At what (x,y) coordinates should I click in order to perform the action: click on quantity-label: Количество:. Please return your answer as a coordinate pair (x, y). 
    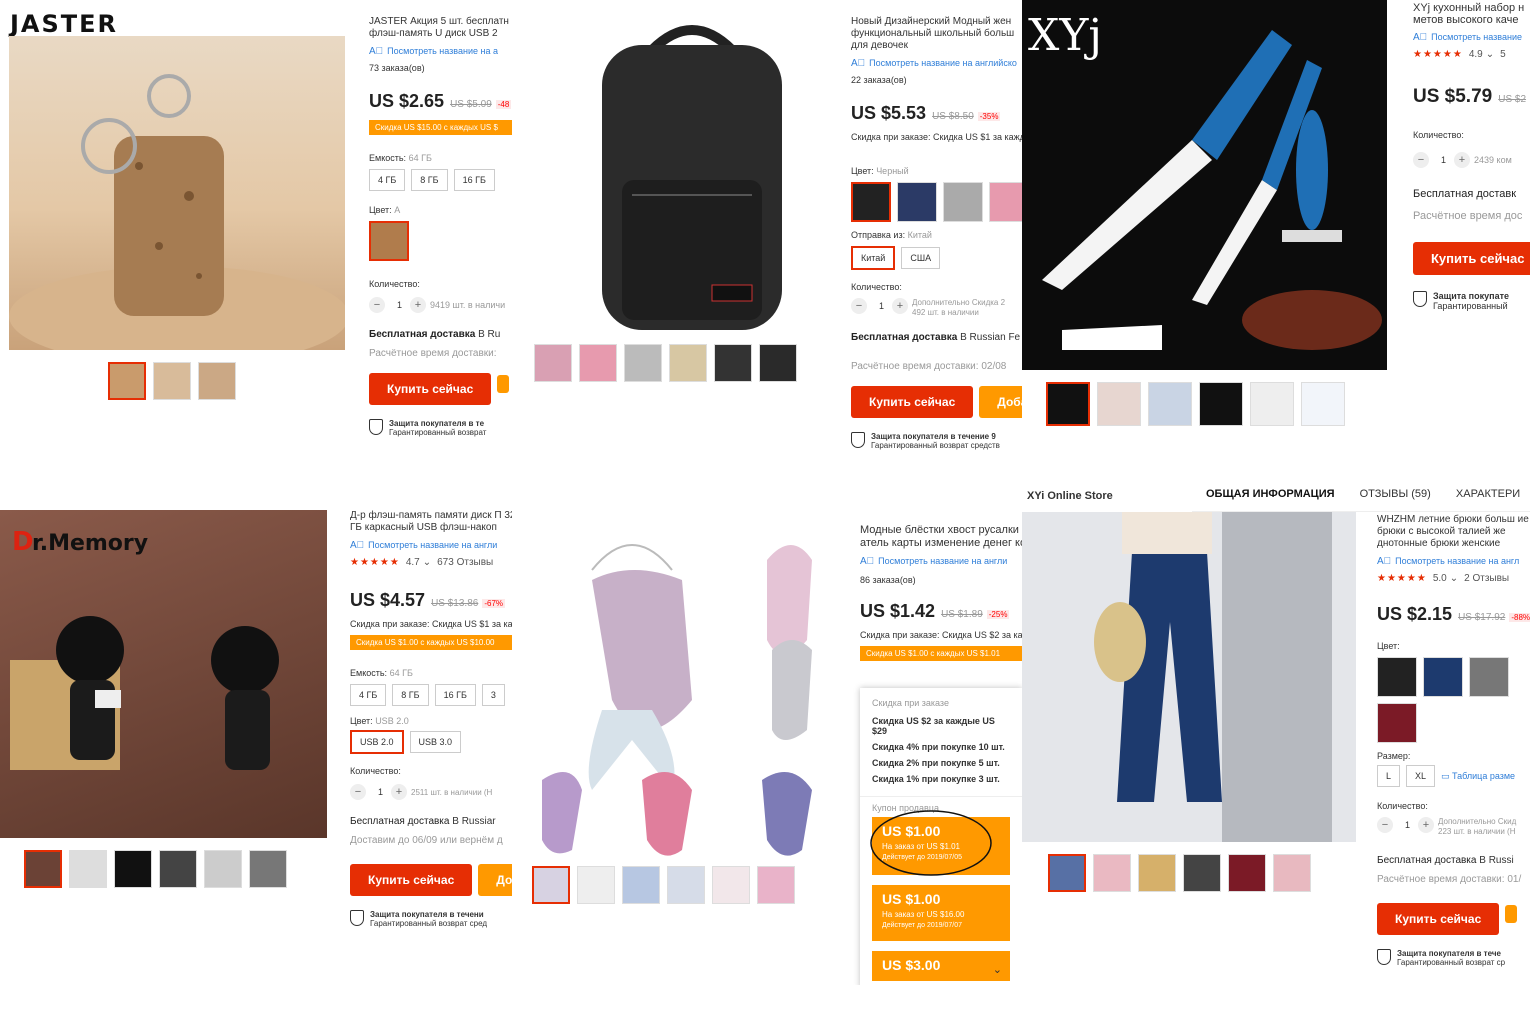
    Looking at the image, I should click on (375, 771).